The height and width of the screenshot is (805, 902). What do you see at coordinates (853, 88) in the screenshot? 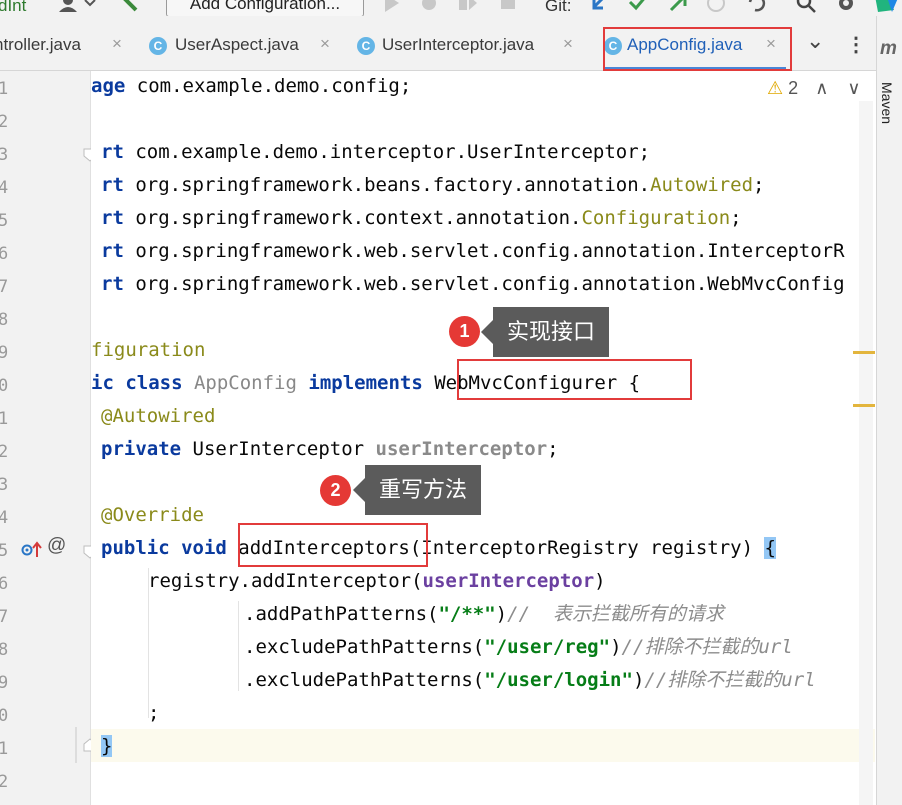
I see `chevron-down-icon: ∨` at bounding box center [853, 88].